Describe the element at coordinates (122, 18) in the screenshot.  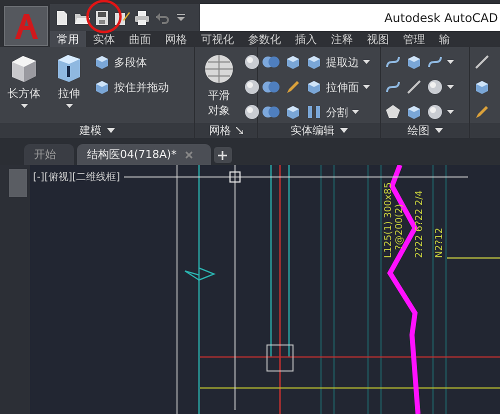
I see `save-as-icon` at that location.